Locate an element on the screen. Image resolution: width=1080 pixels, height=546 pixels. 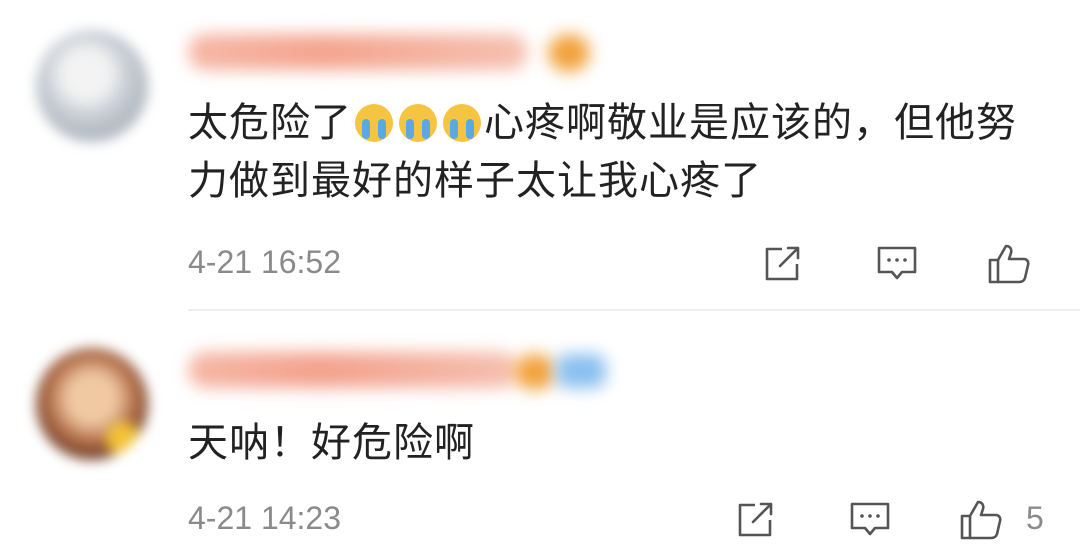
comment-timestamp: 4-21 16:52 is located at coordinates (265, 262).